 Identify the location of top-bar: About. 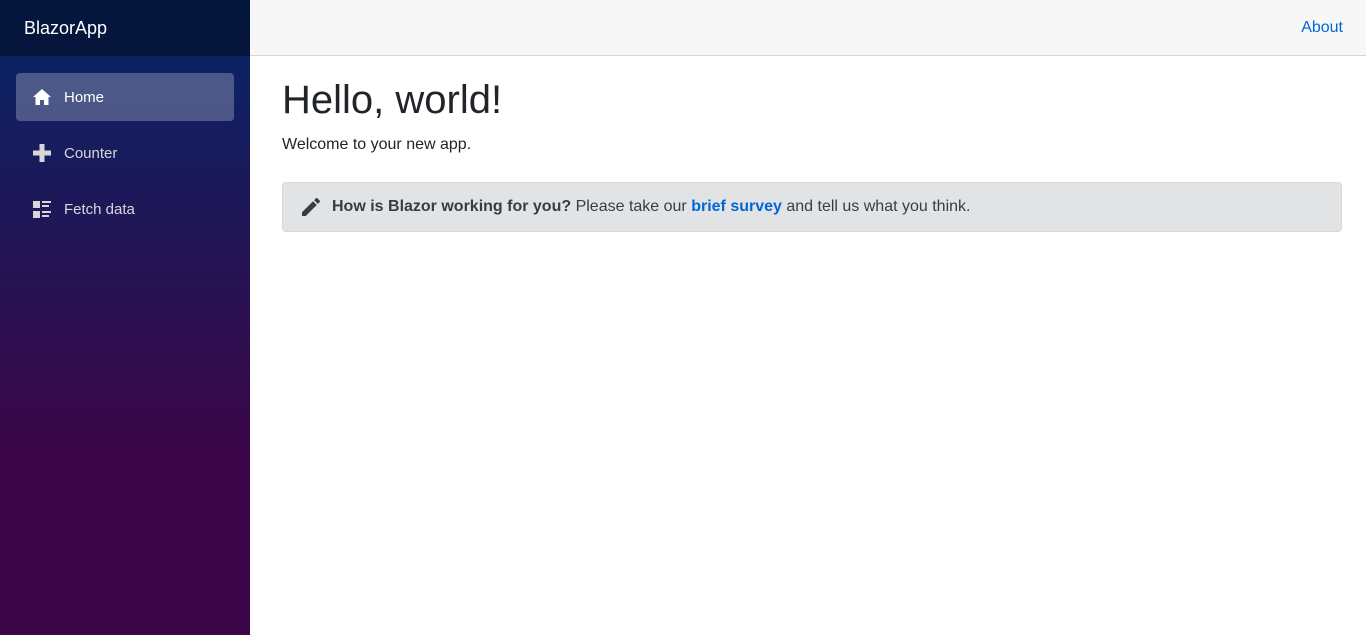
(808, 28).